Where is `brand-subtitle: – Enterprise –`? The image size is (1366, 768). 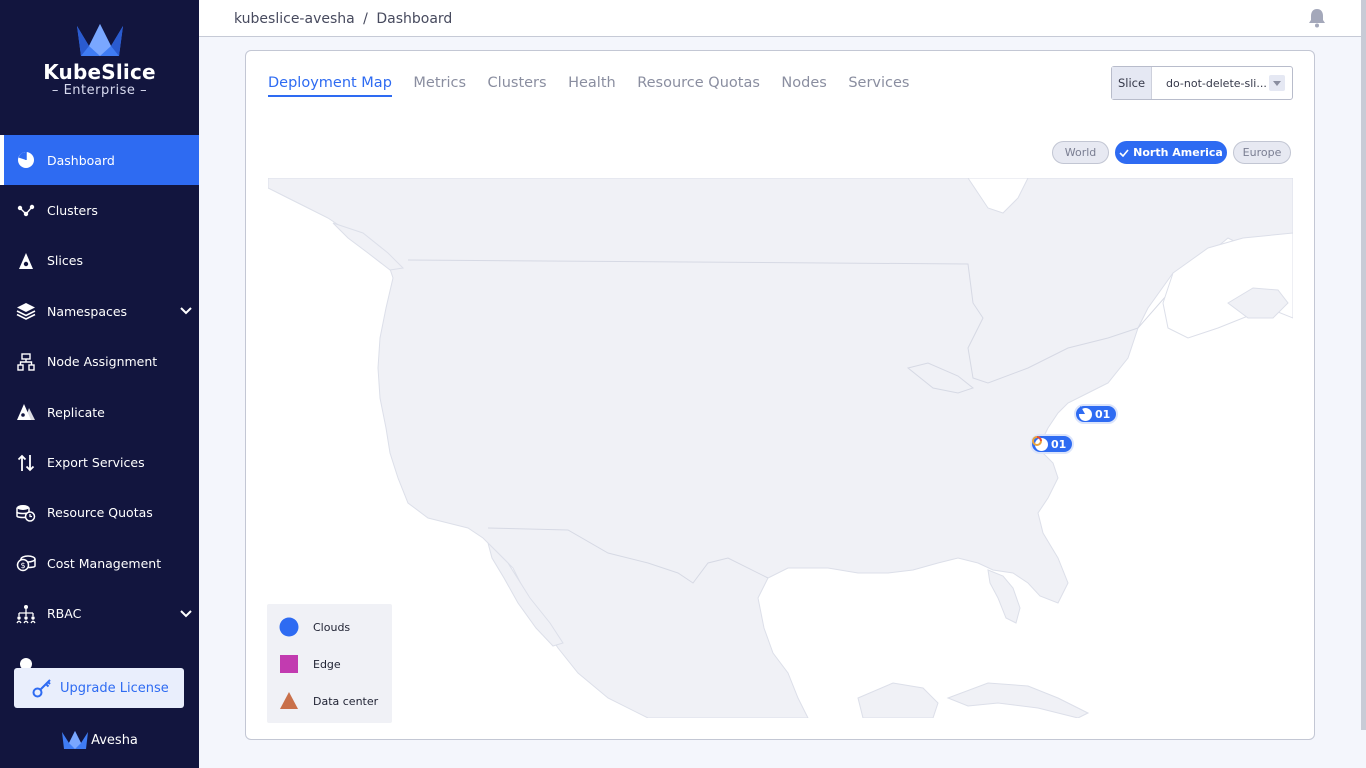 brand-subtitle: – Enterprise – is located at coordinates (99, 90).